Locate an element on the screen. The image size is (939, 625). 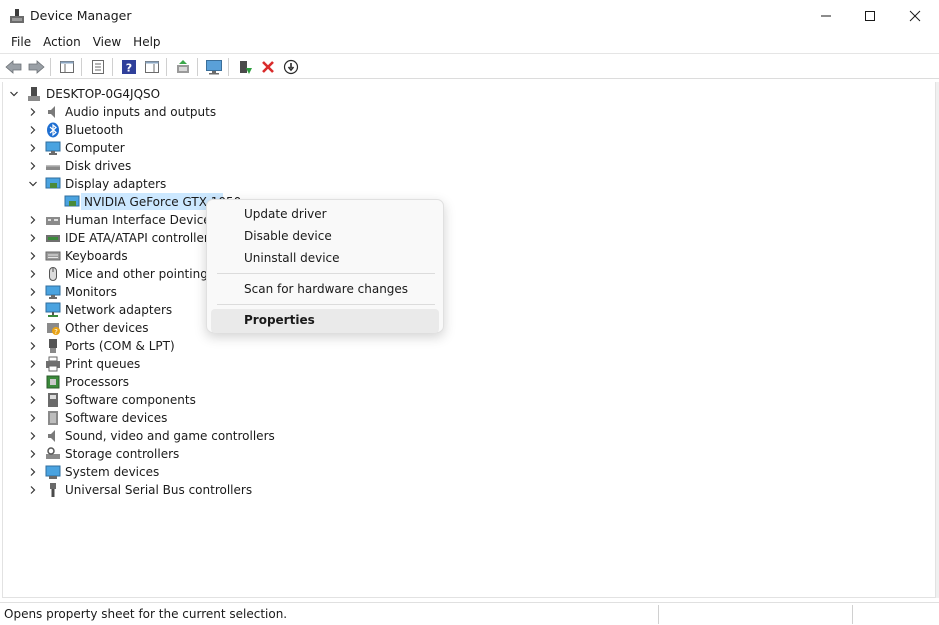
usb-icon is located at coordinates (53, 490).